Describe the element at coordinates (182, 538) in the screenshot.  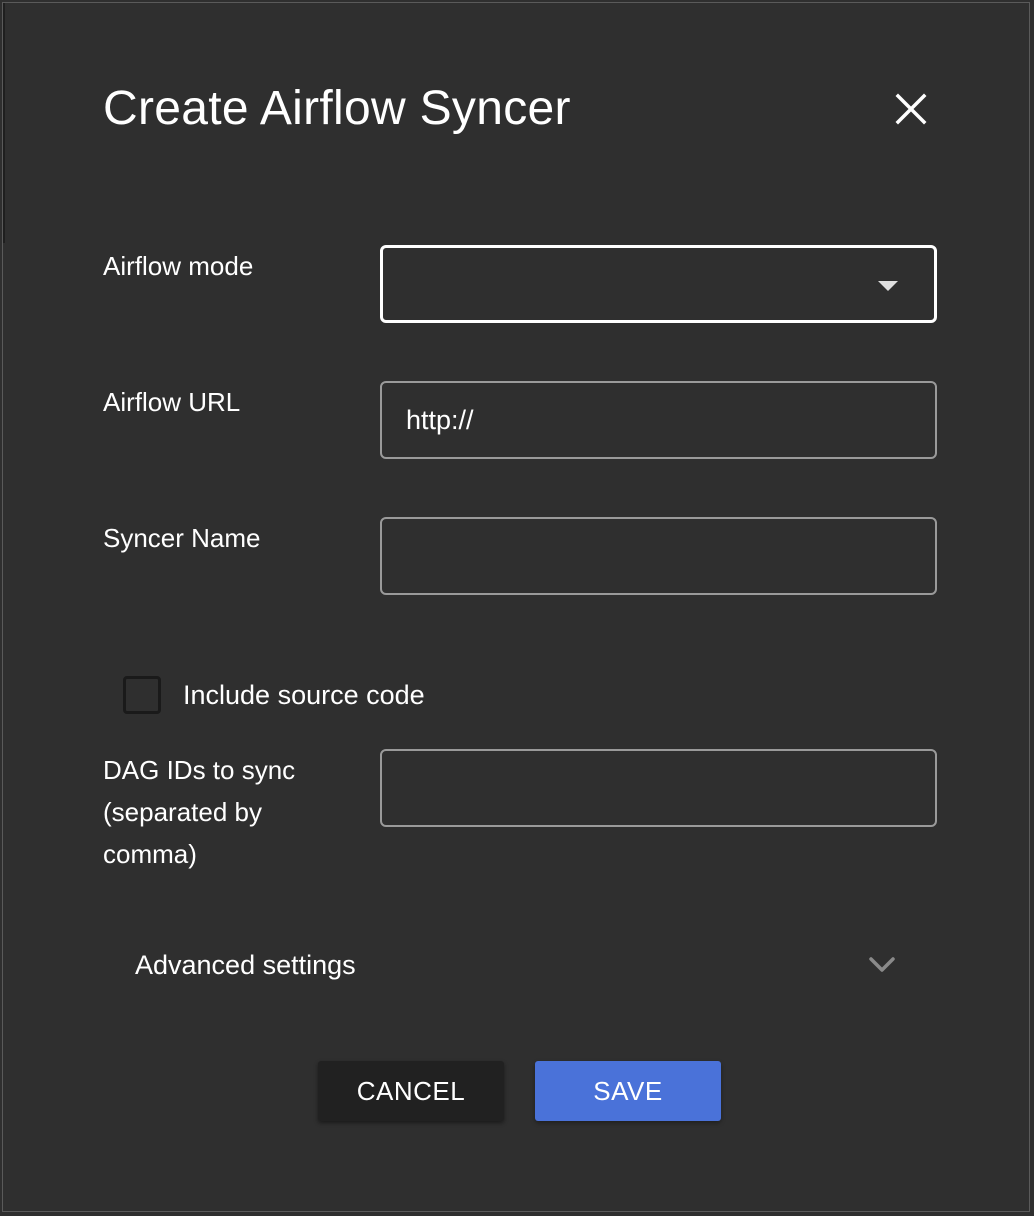
I see `syncer-name-label: Syncer Name` at that location.